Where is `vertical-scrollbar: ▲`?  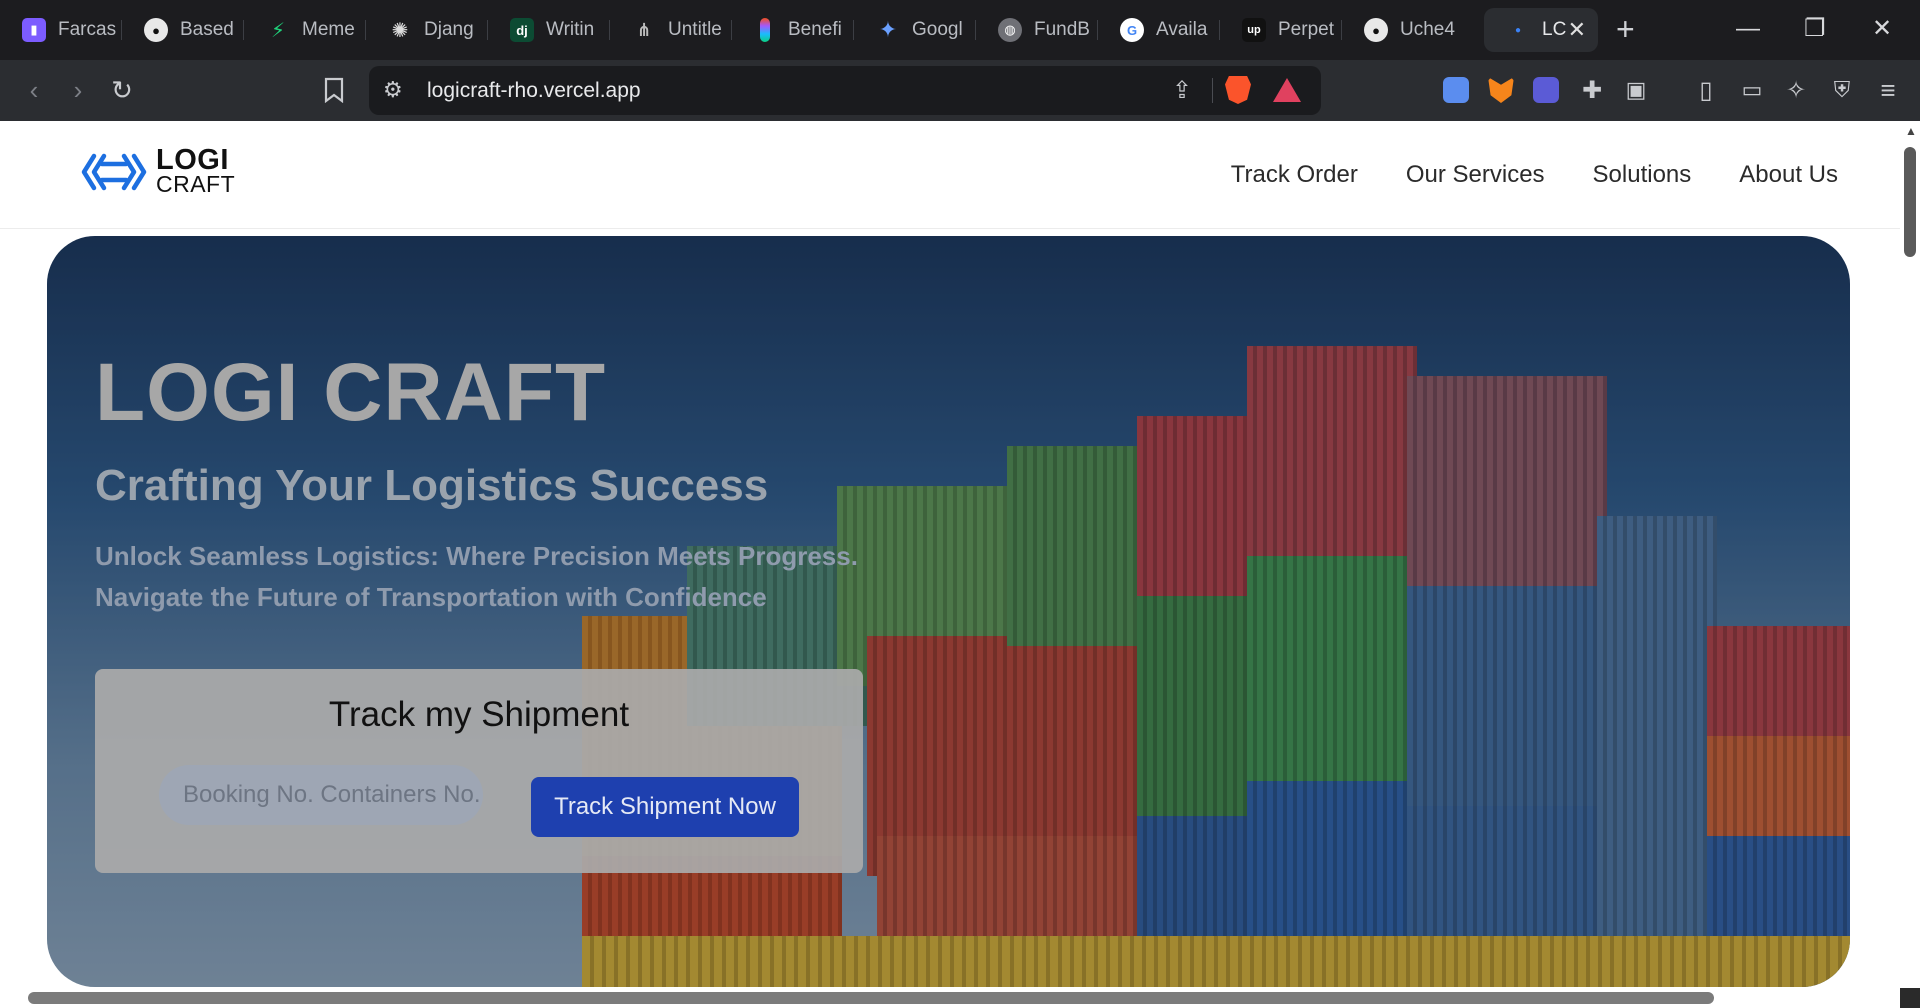
vertical-scrollbar: ▲ is located at coordinates (1910, 564).